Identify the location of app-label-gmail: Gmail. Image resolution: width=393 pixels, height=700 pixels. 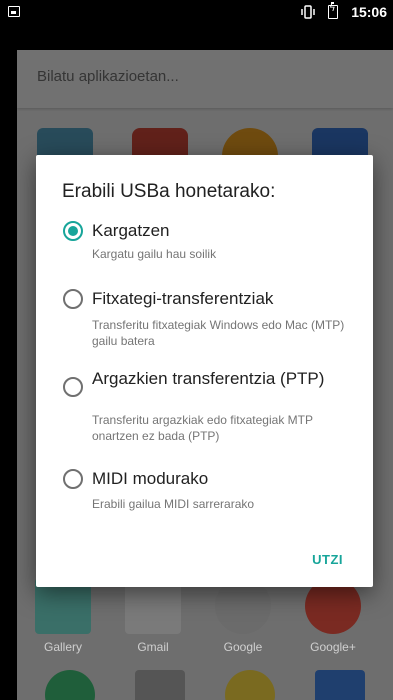
(153, 647).